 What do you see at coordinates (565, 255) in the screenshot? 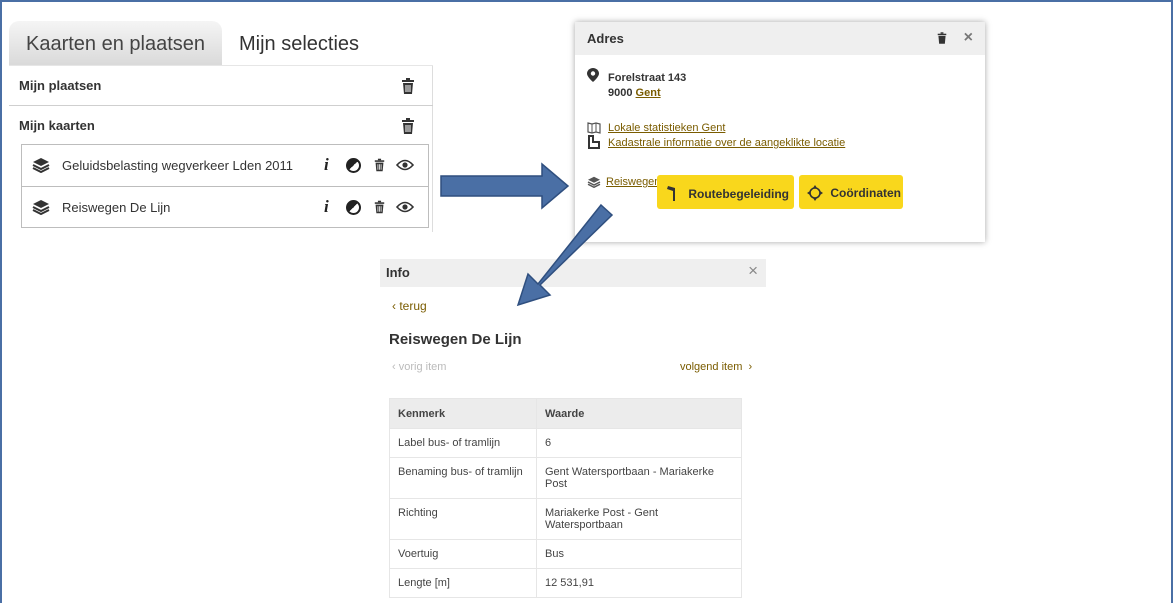
I see `arrow-down-left-annotation` at bounding box center [565, 255].